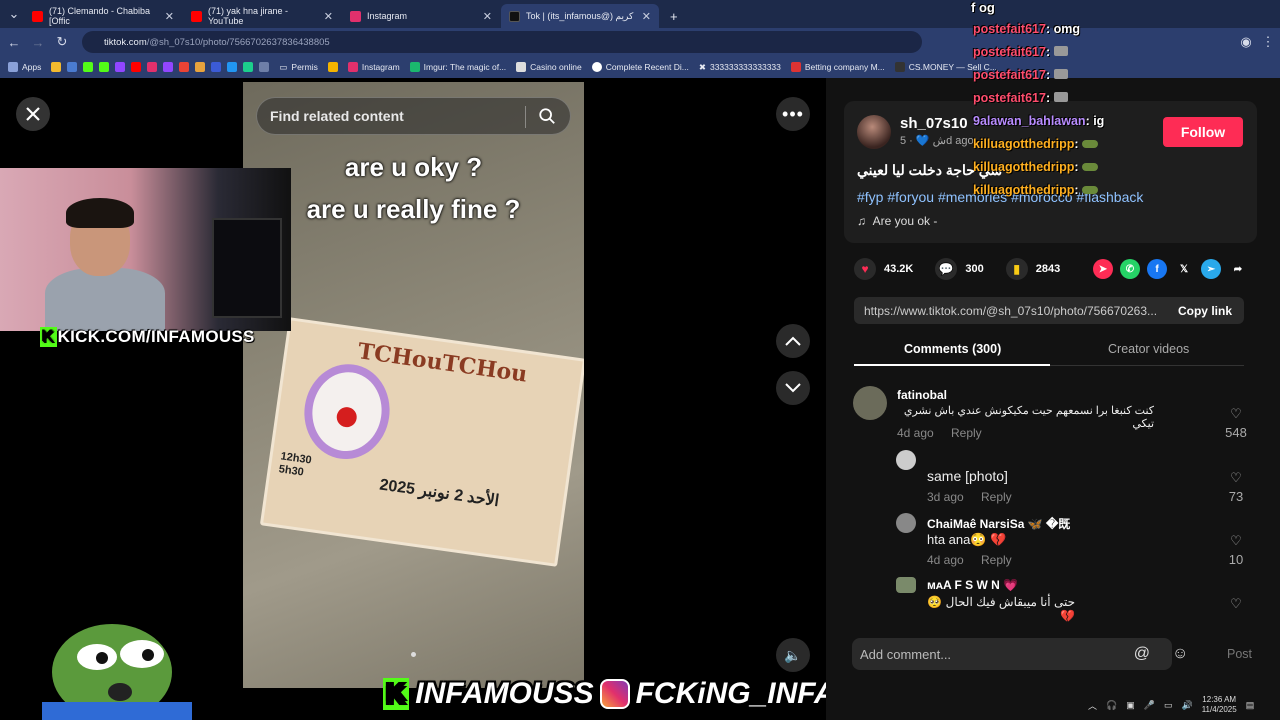 Image resolution: width=1280 pixels, height=720 pixels. What do you see at coordinates (33, 114) in the screenshot?
I see `close-viewer-button` at bounding box center [33, 114].